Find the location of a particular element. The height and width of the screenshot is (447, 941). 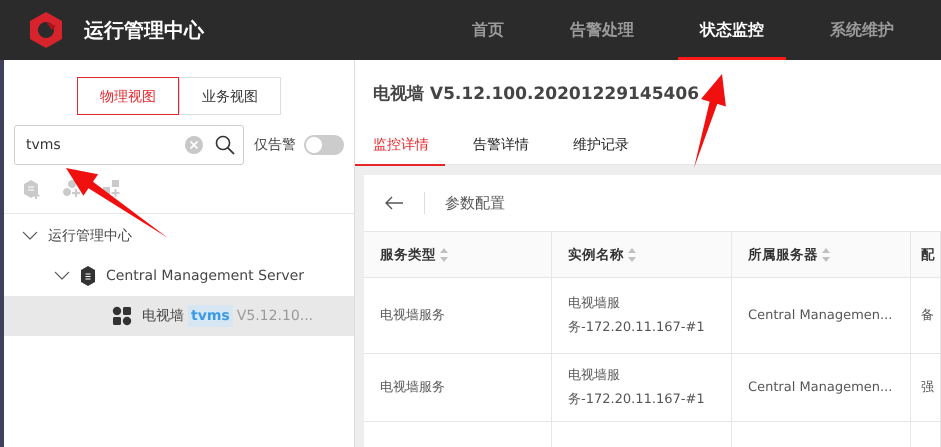

table-cell: 强 is located at coordinates (926, 387).